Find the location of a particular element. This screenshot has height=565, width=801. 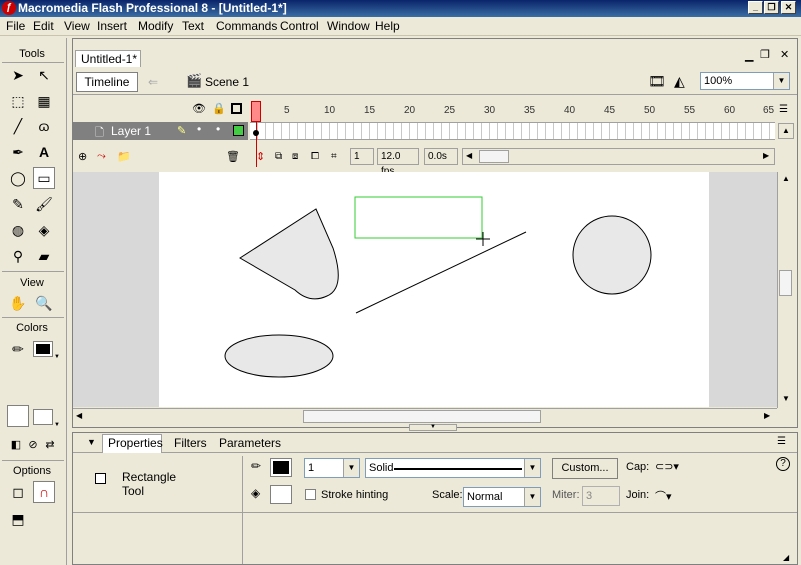

panel-menu-icon: ☰ is located at coordinates (781, 441).